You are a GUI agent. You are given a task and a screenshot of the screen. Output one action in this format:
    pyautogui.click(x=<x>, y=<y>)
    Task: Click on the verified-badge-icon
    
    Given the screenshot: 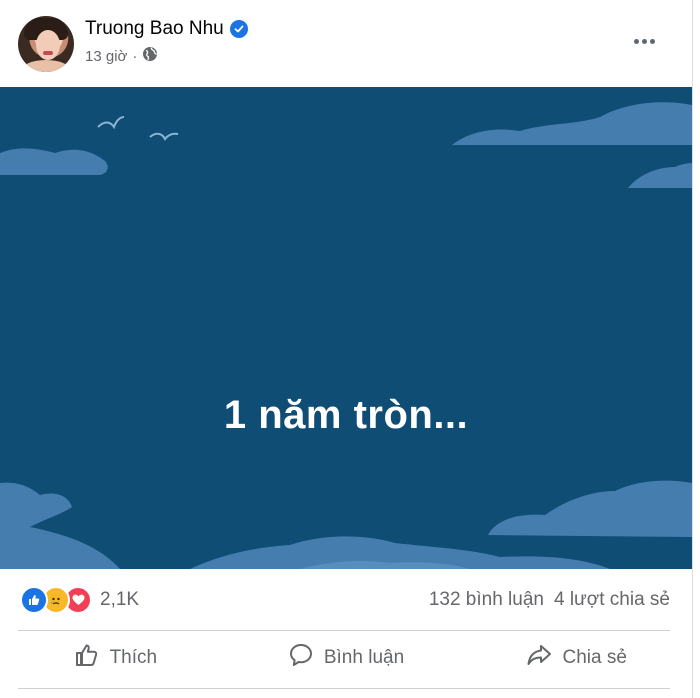 What is the action you would take?
    pyautogui.click(x=238, y=29)
    